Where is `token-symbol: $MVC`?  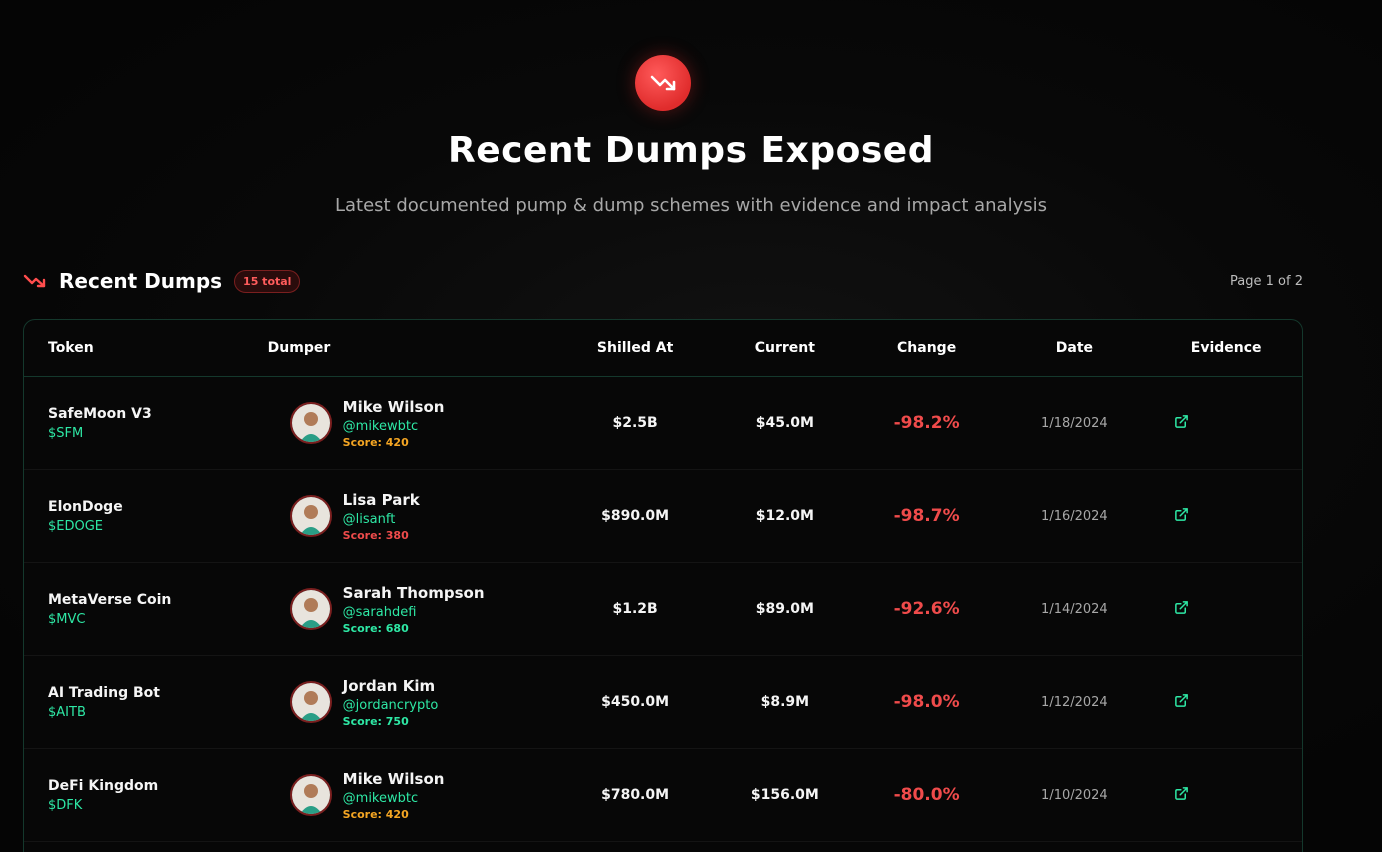
token-symbol: $MVC is located at coordinates (67, 619).